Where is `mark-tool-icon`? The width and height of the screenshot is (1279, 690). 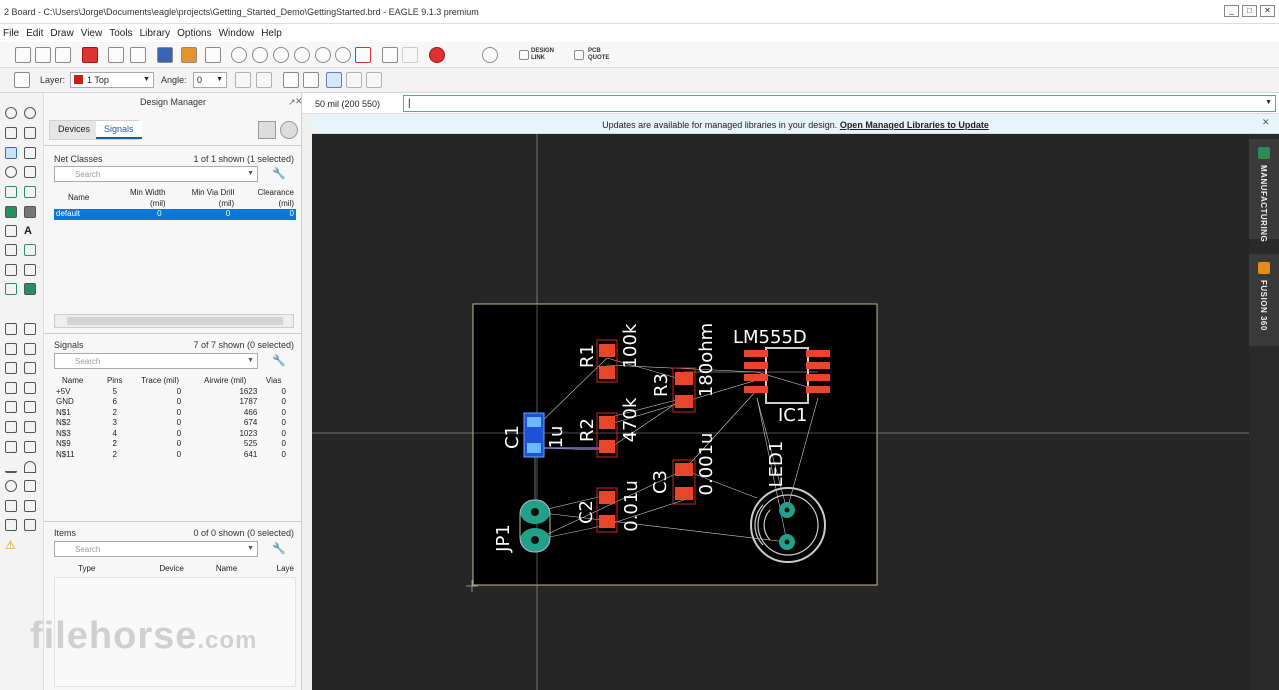
mark-tool-icon is located at coordinates (30, 133).